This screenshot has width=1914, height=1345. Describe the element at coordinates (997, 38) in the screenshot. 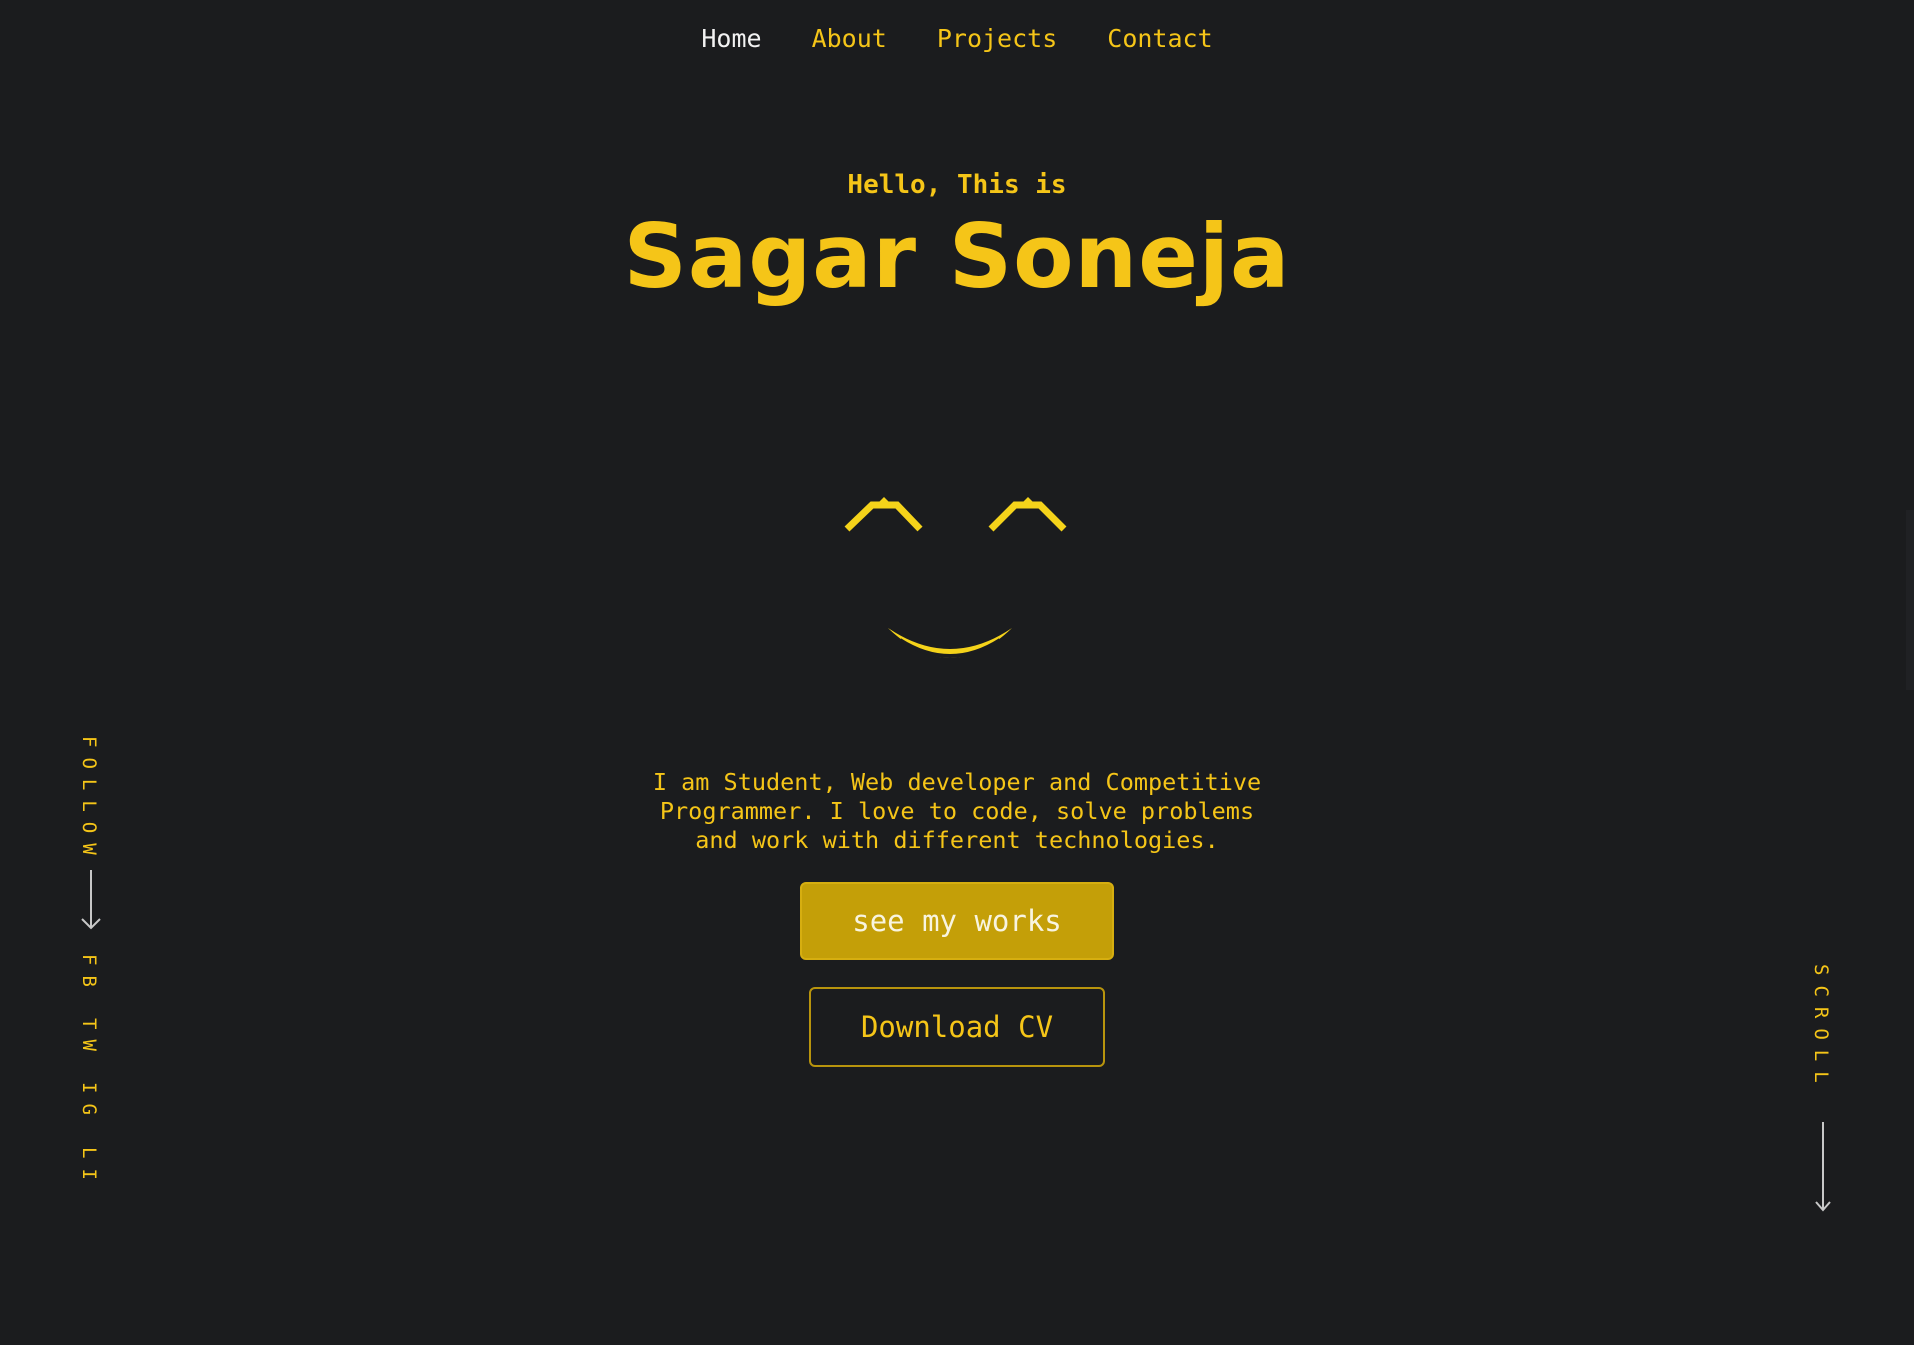

I see `nav-projects: Projects` at that location.